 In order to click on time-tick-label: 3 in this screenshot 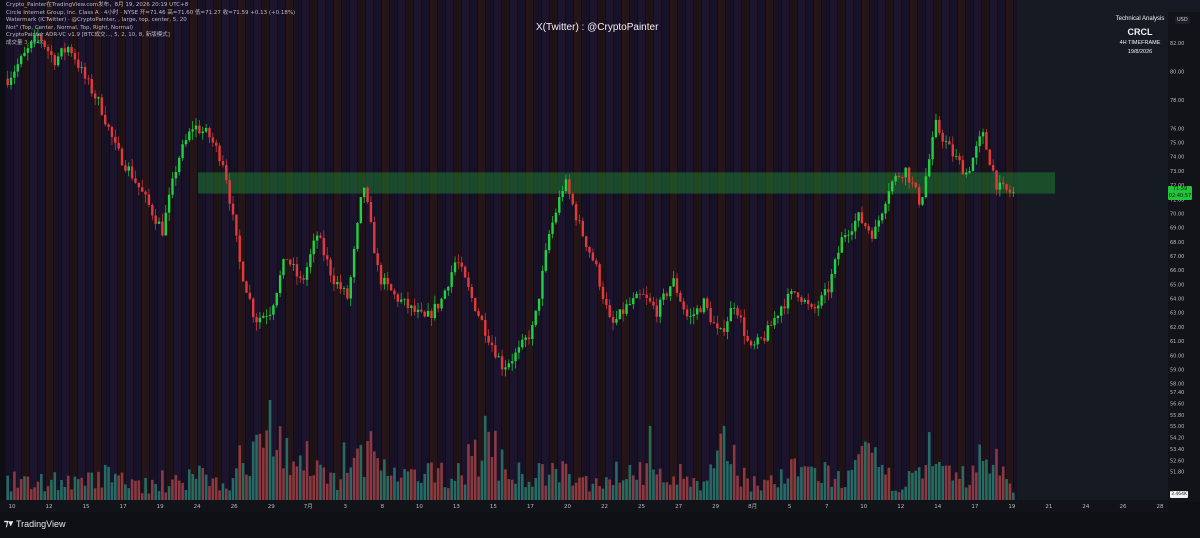, I will do `click(346, 507)`.